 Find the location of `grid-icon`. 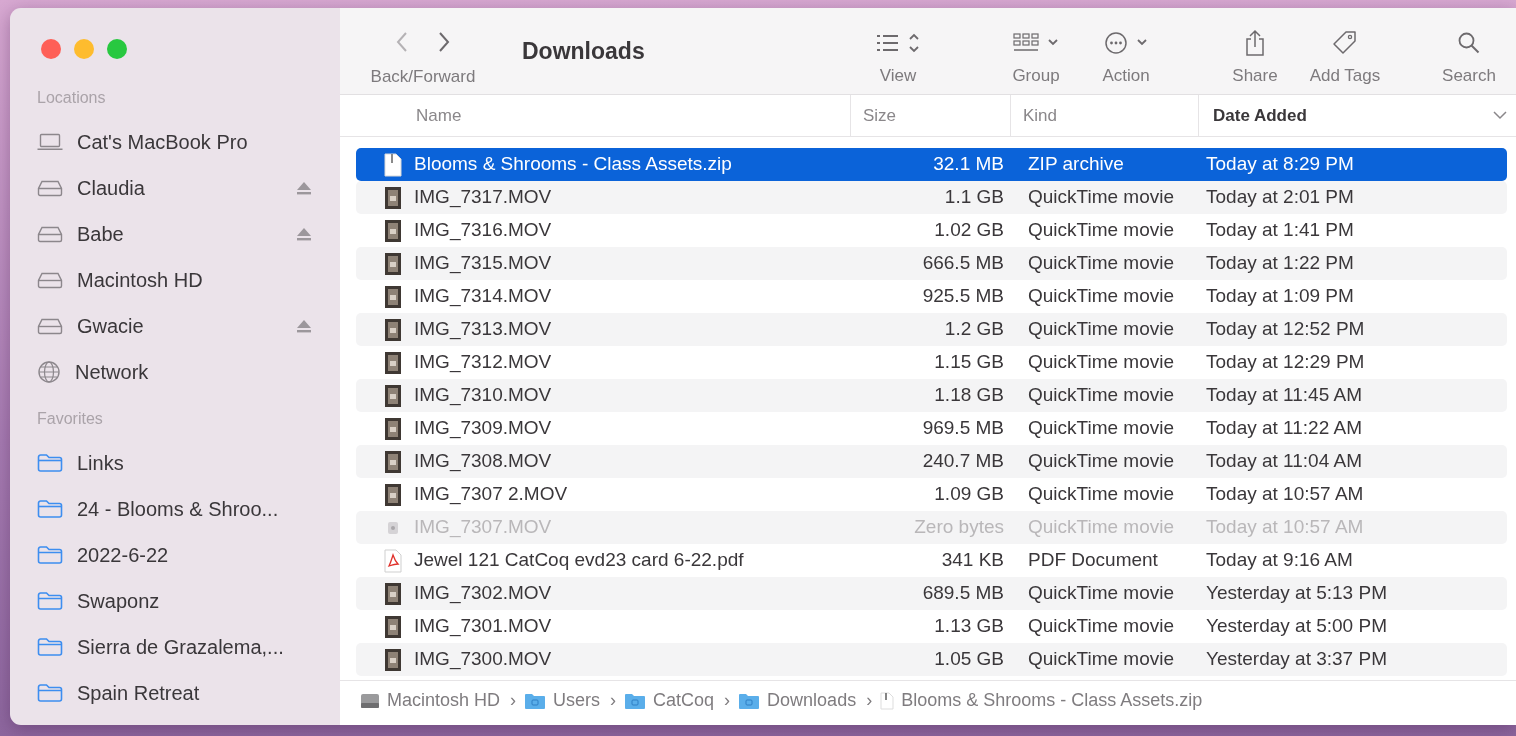

grid-icon is located at coordinates (1036, 43).